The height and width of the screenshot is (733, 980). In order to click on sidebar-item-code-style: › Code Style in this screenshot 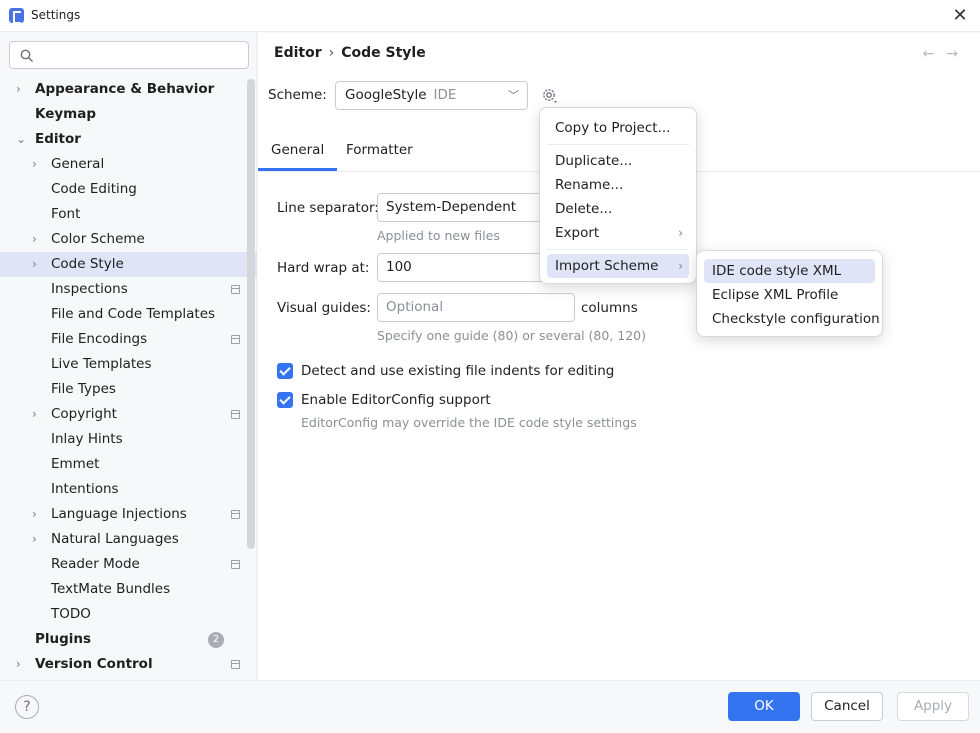, I will do `click(128, 264)`.